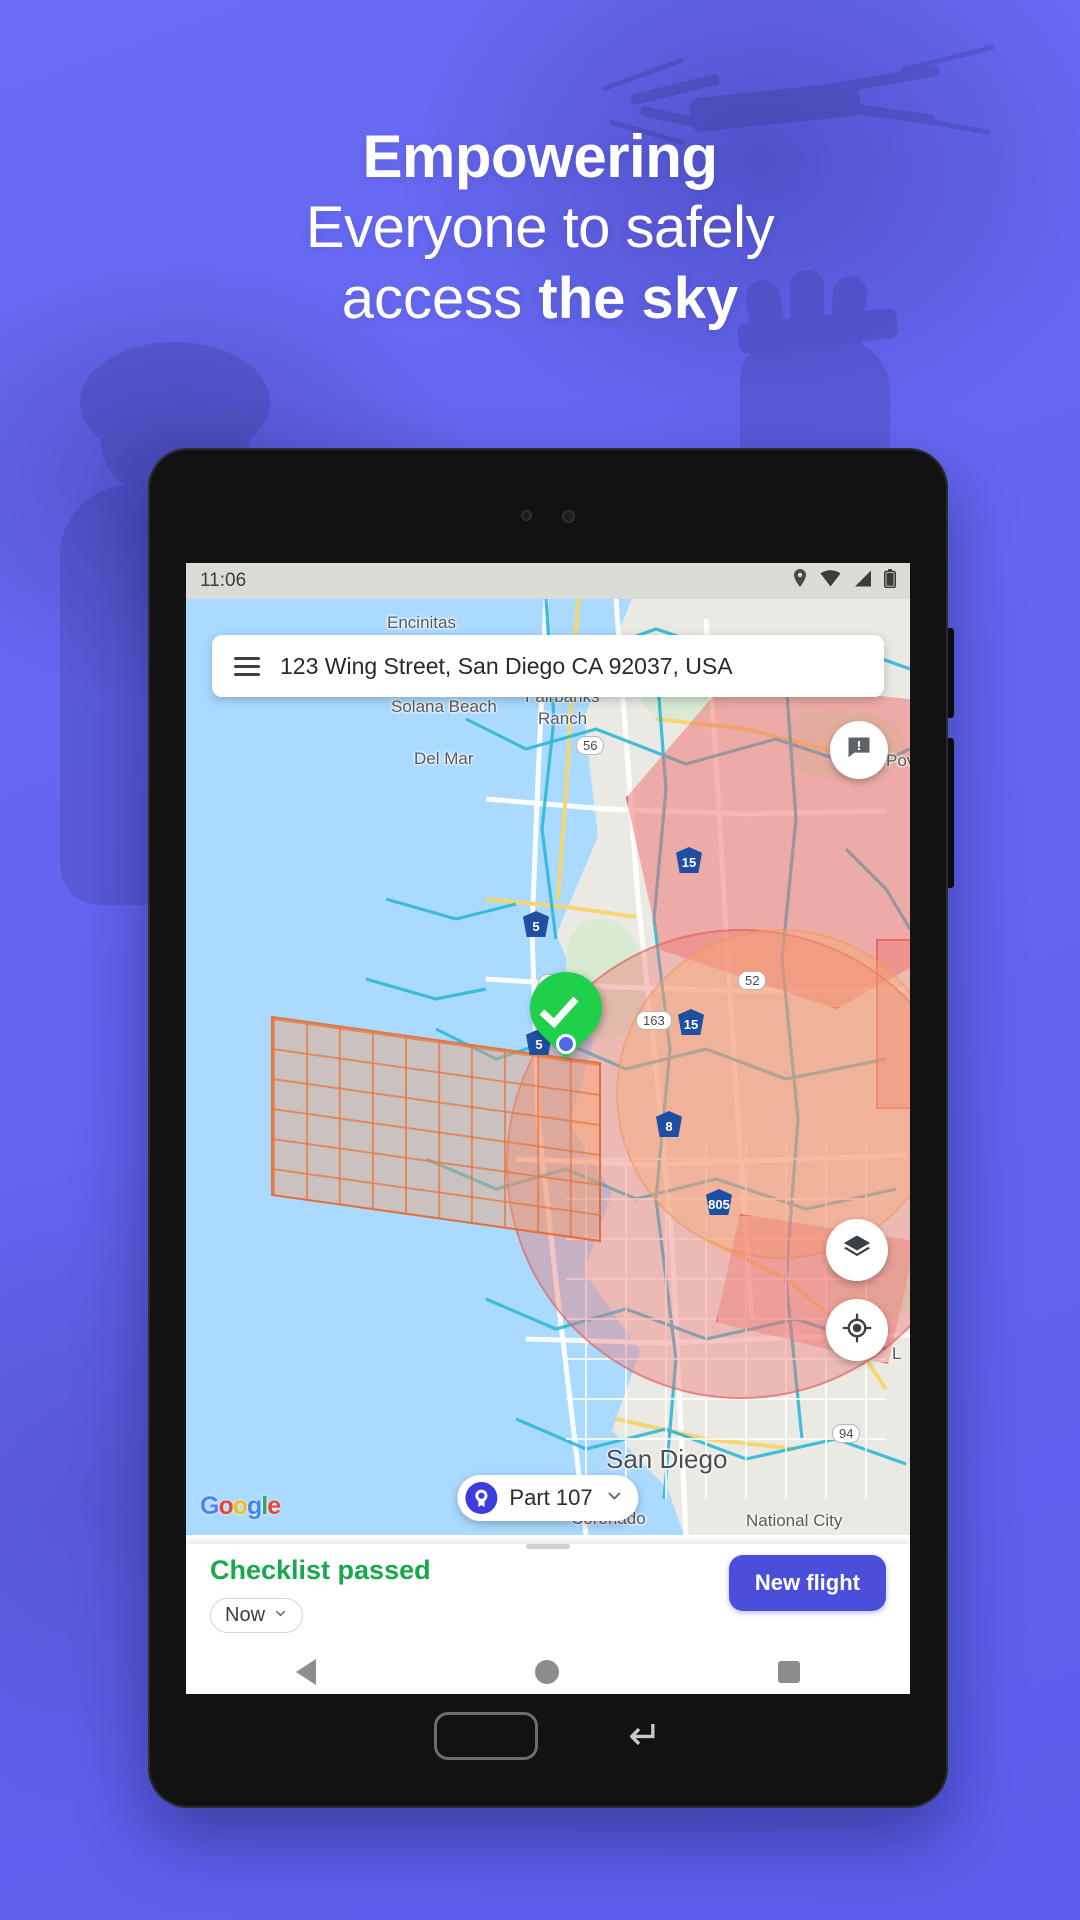 This screenshot has width=1080, height=1920. Describe the element at coordinates (830, 581) in the screenshot. I see `wifi-icon` at that location.